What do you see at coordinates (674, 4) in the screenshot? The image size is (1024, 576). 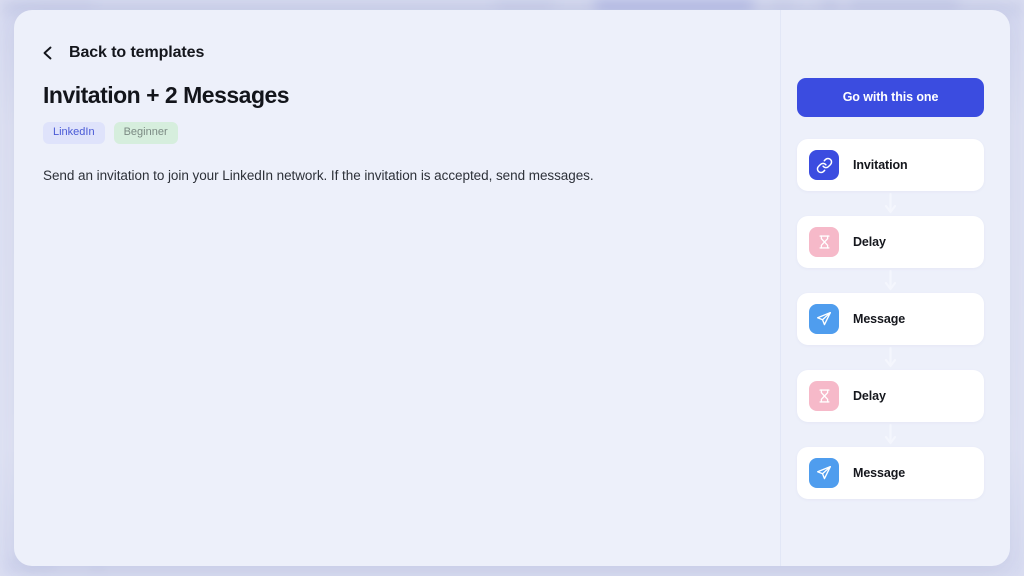 I see `backdrop-primary-button-ghost` at bounding box center [674, 4].